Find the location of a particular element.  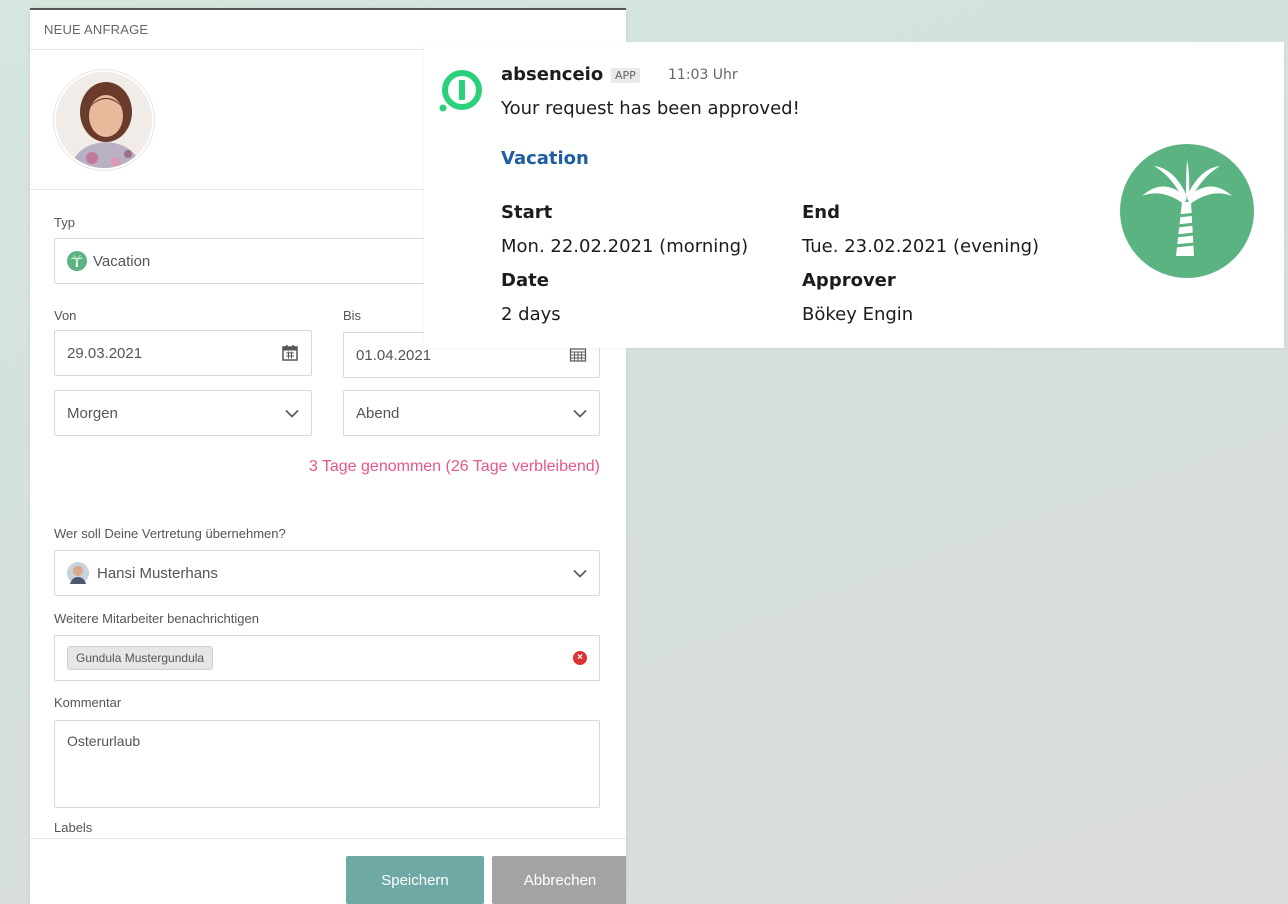

start-label: Start is located at coordinates (527, 212).